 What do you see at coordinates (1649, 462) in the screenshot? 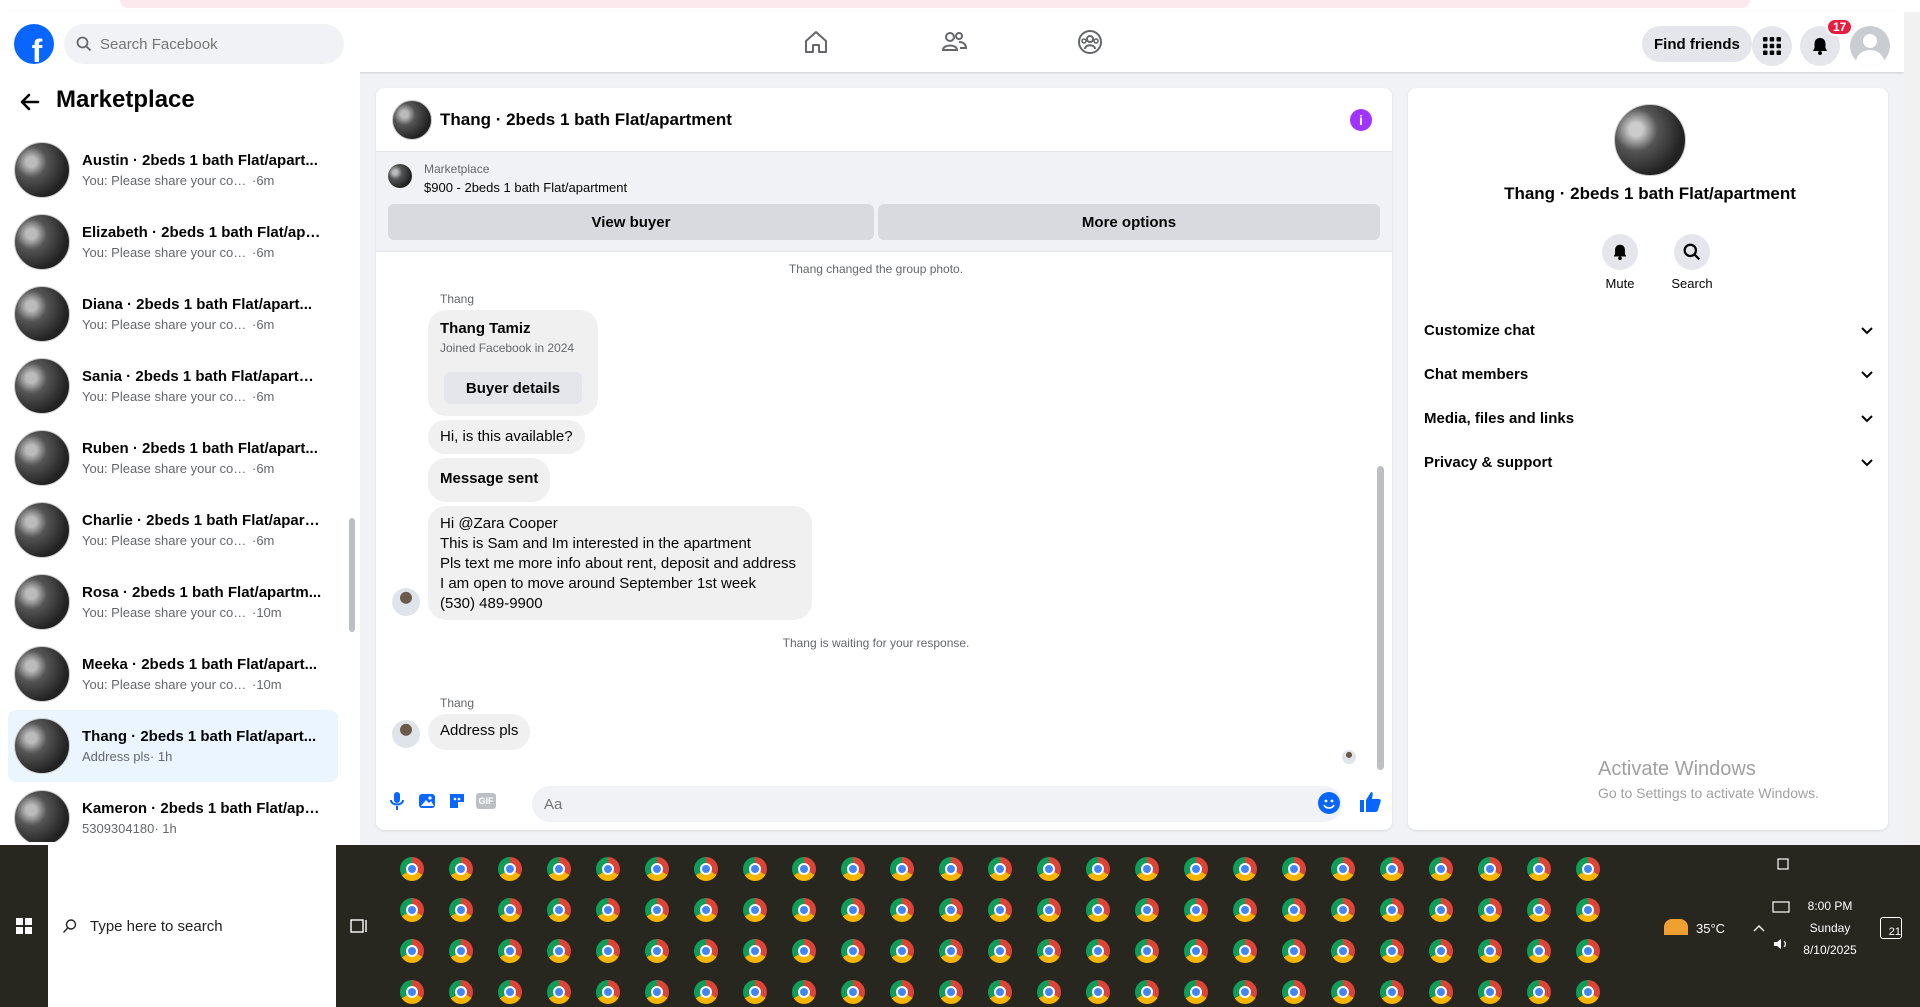
I see `privacy-support-section: Privacy & support` at bounding box center [1649, 462].